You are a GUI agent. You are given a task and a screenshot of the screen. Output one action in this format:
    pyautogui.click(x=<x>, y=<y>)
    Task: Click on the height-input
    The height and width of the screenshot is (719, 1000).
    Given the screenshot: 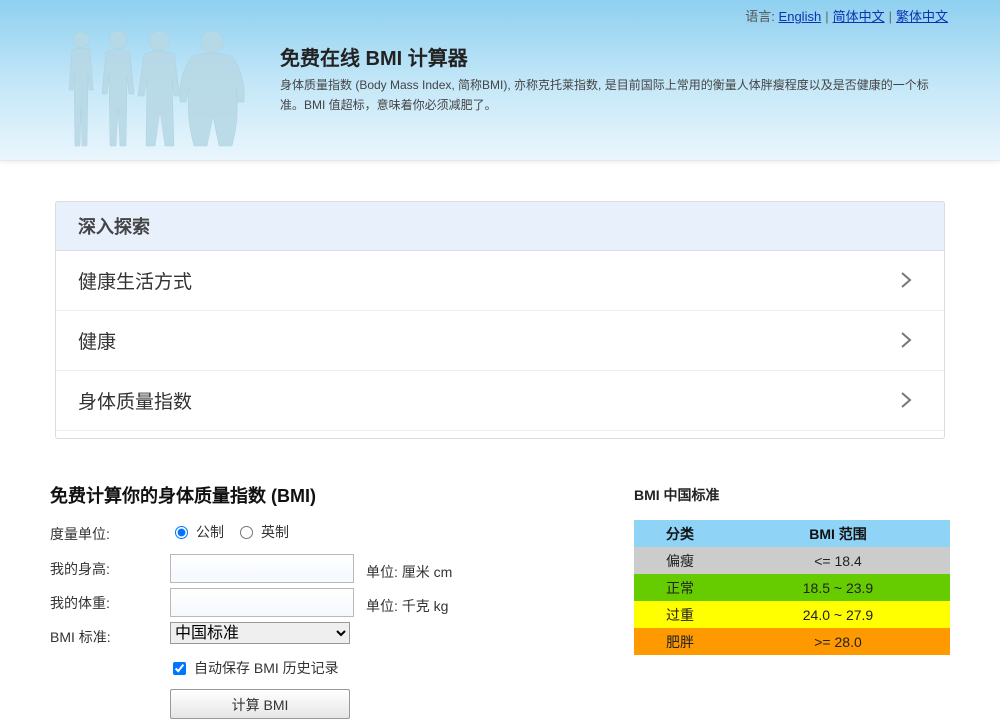 What is the action you would take?
    pyautogui.click(x=262, y=568)
    